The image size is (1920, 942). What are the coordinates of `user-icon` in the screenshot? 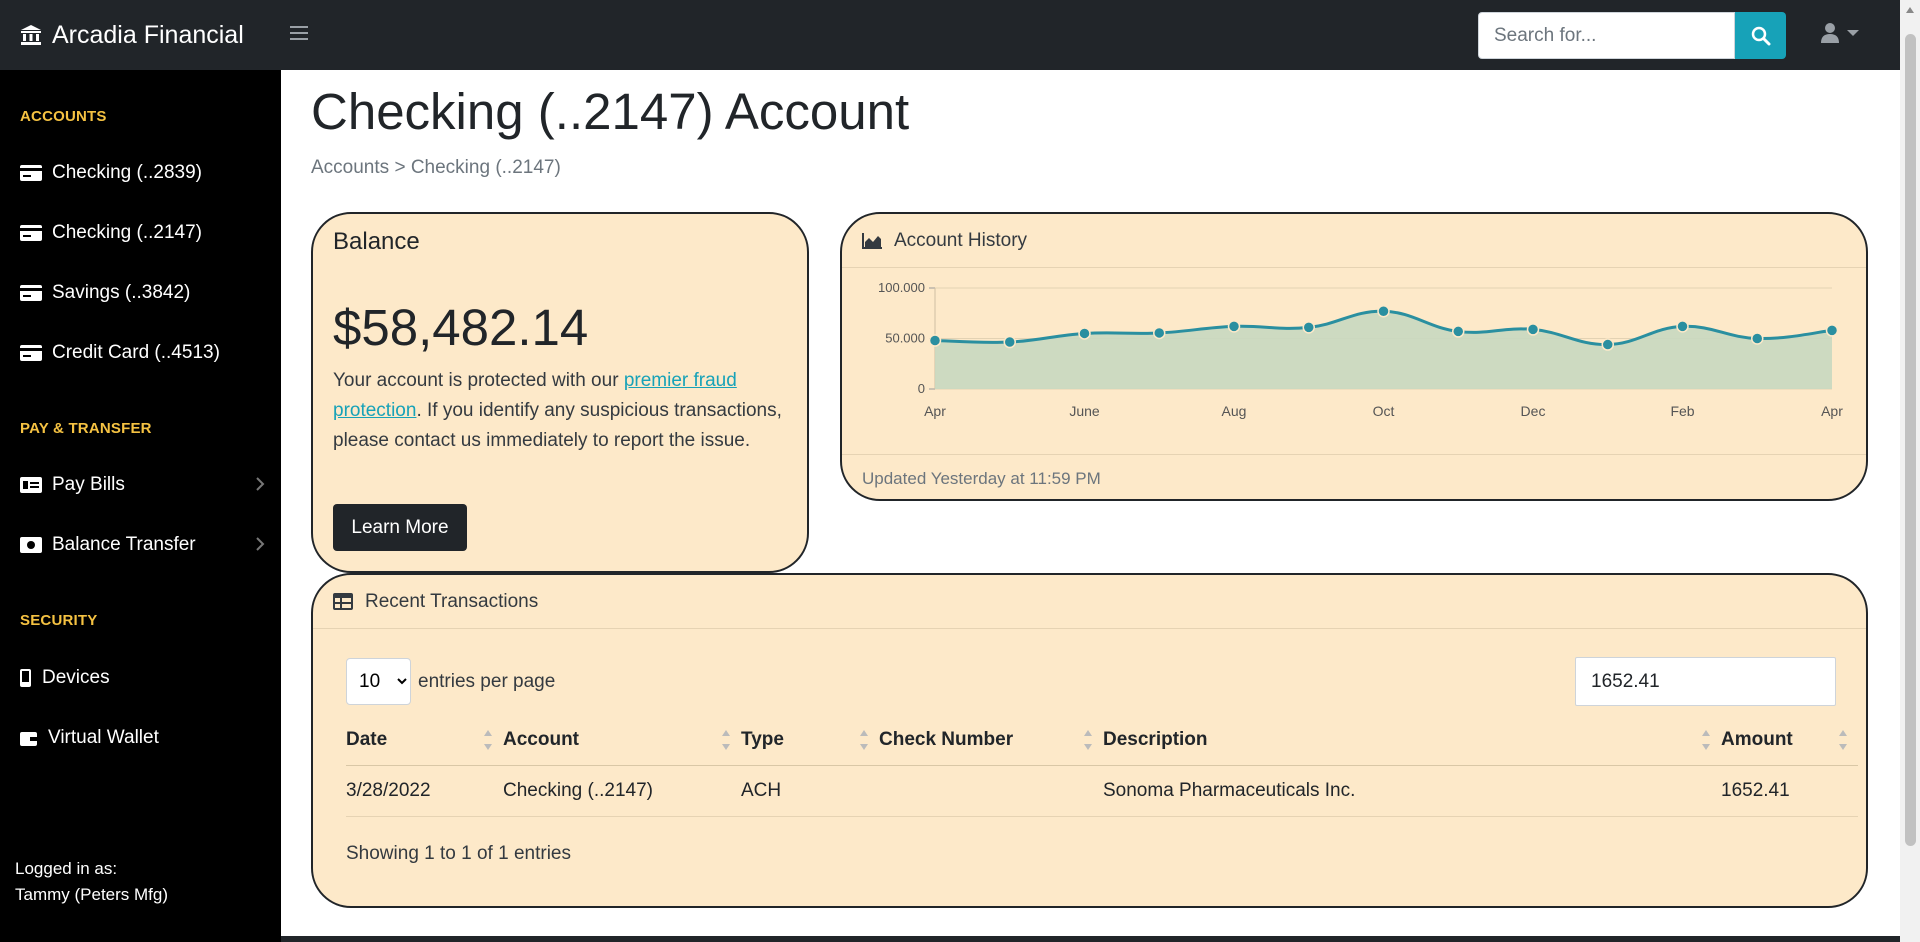 It's located at (1830, 33).